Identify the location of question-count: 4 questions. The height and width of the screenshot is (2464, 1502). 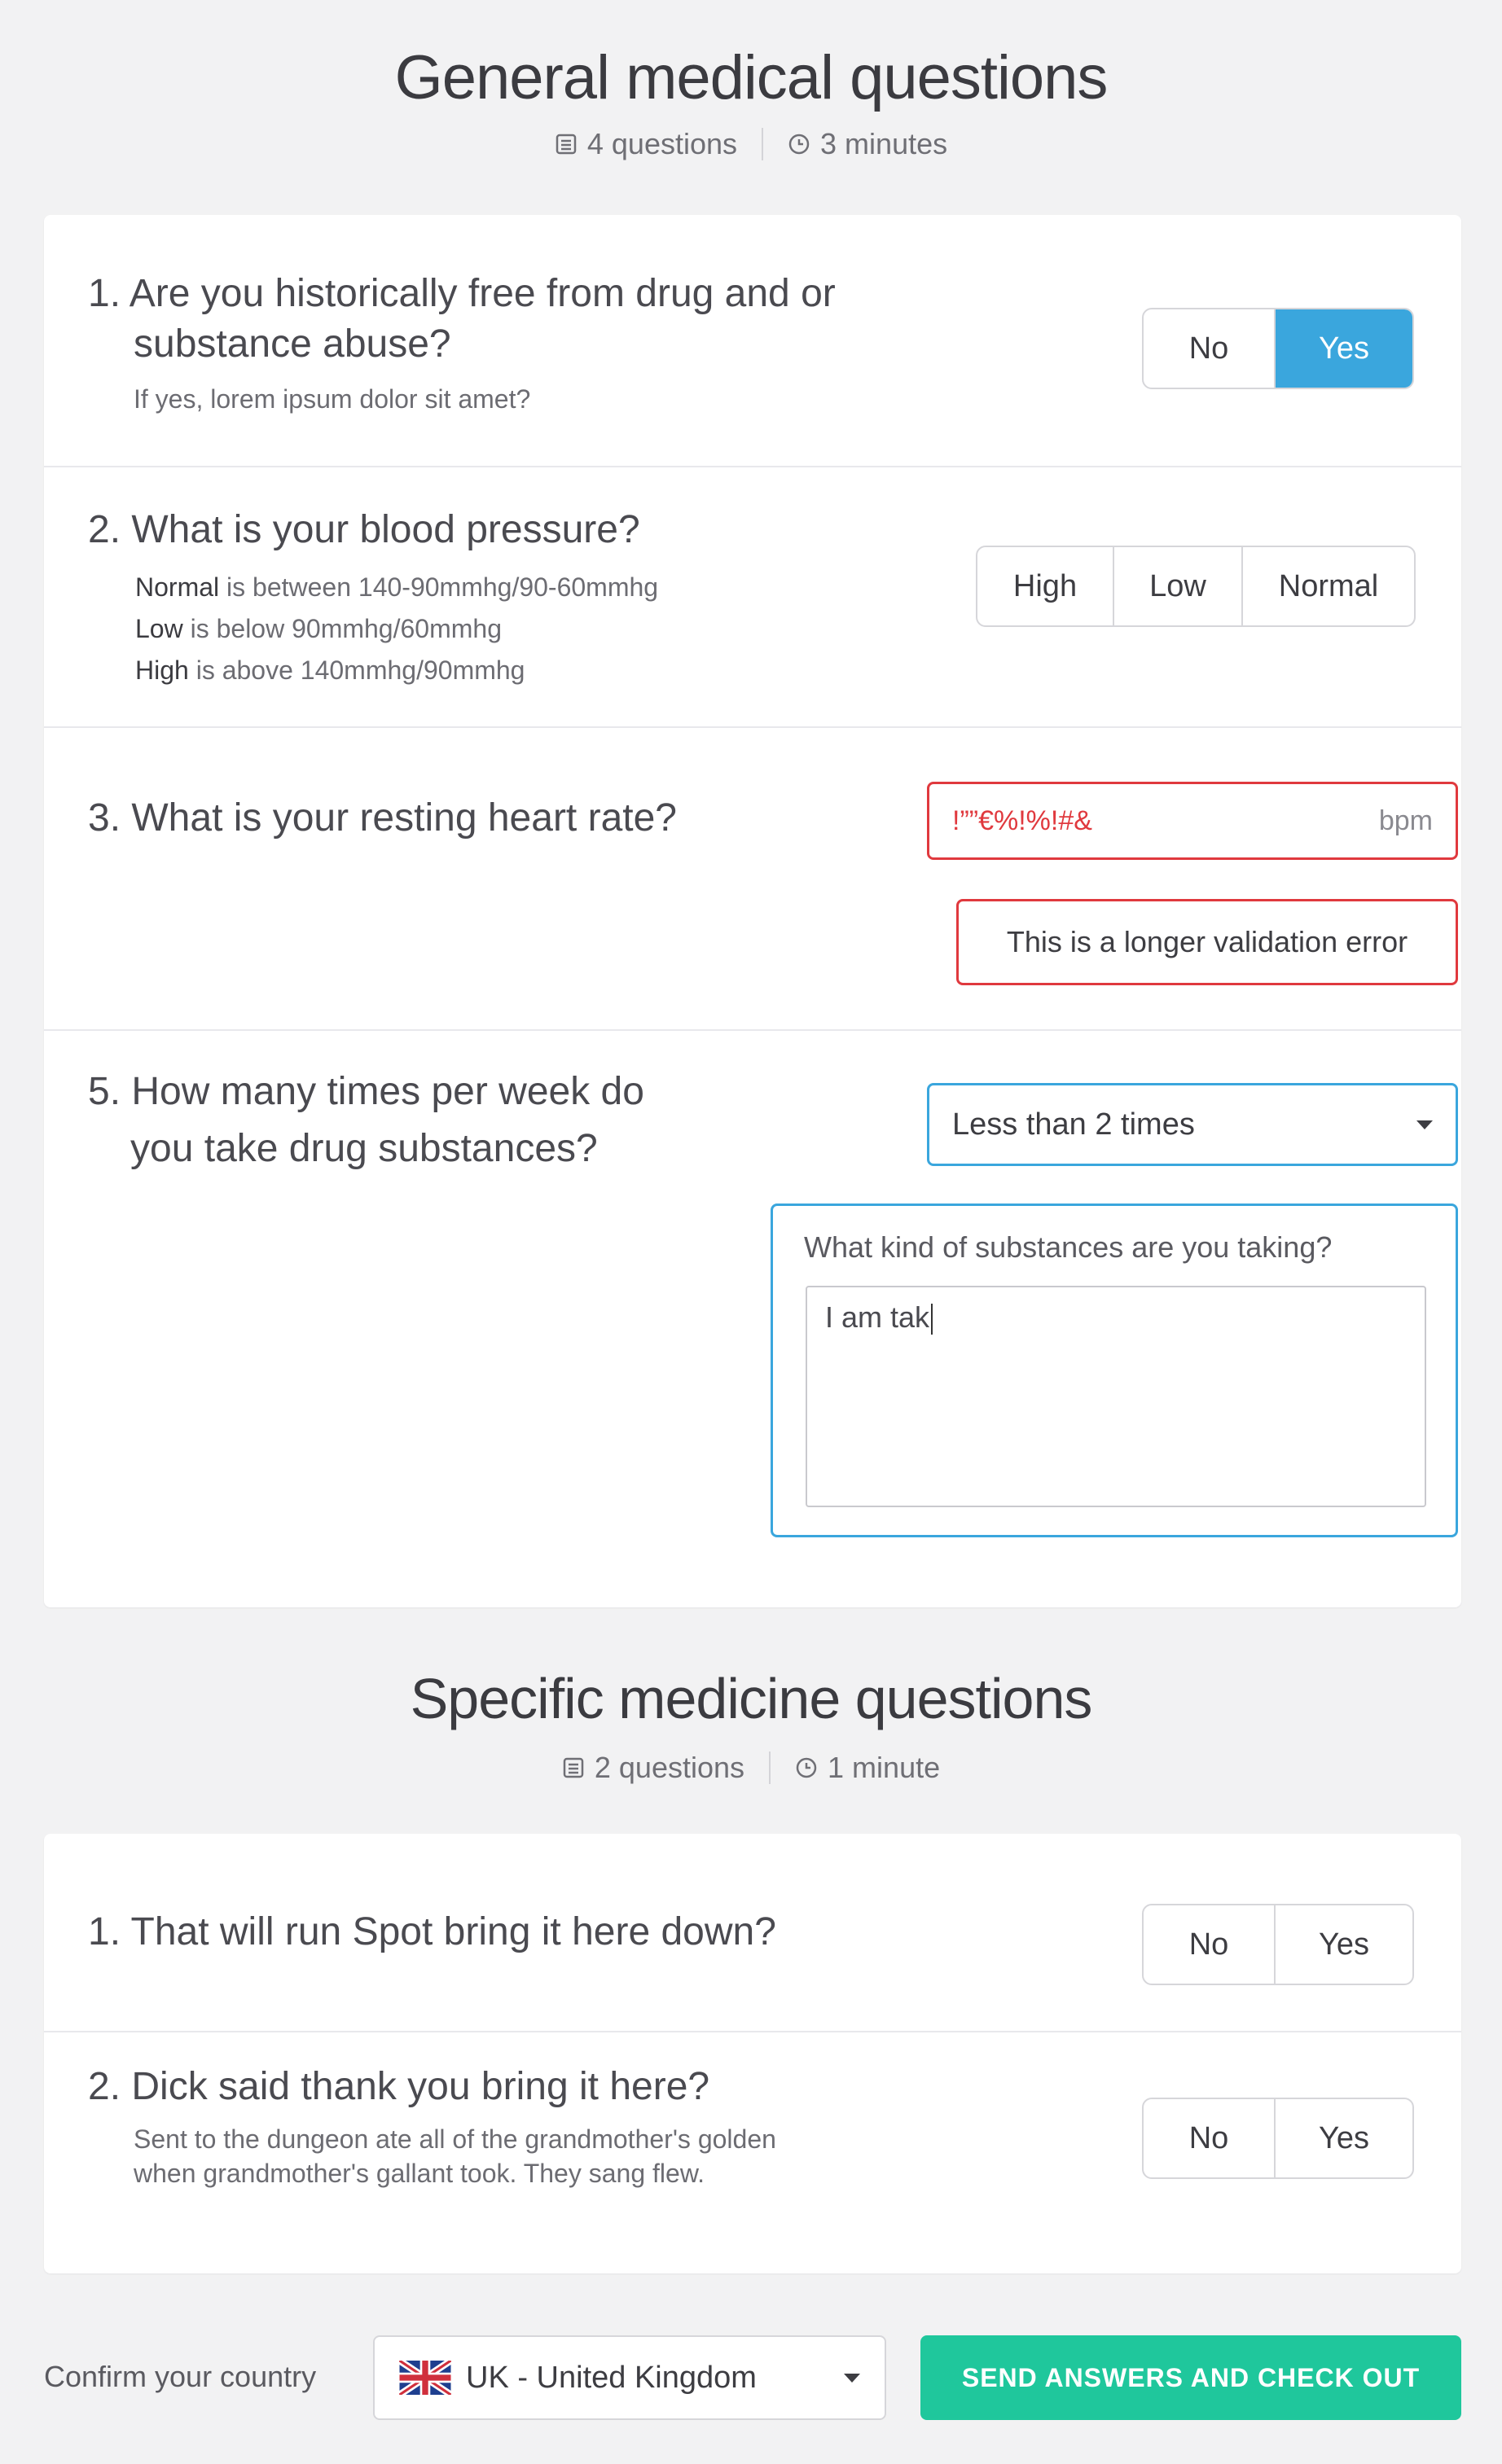
(662, 143).